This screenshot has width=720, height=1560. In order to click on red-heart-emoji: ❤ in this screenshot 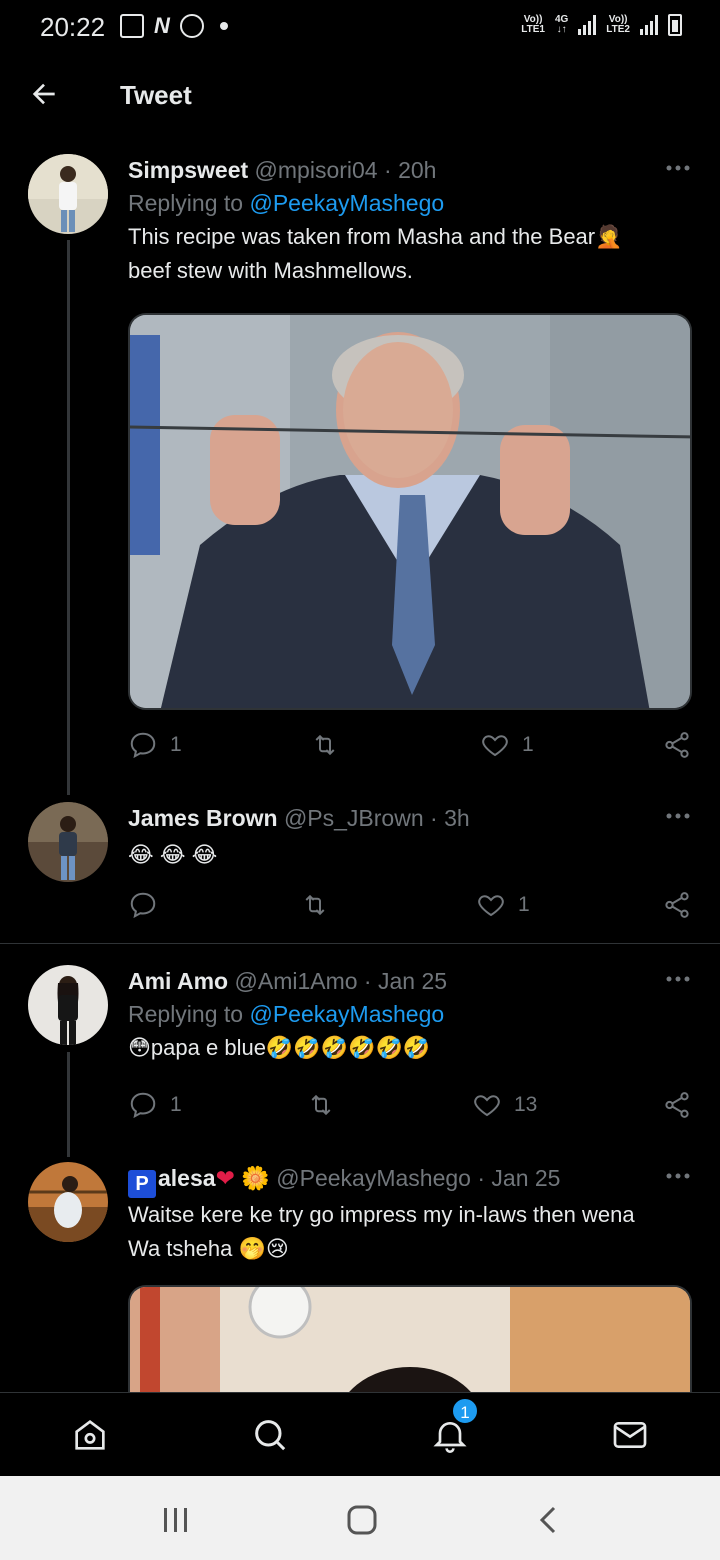, I will do `click(225, 1178)`.